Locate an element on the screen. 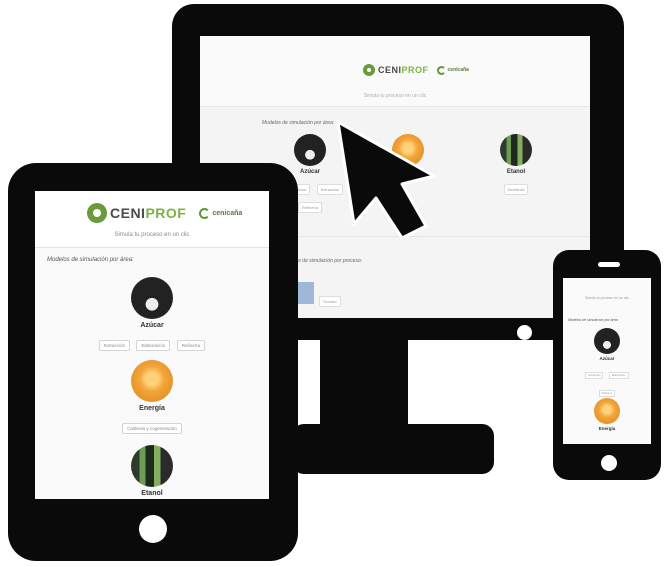 The height and width of the screenshot is (567, 664). monitor-btn-refineria: Refinería is located at coordinates (310, 207).